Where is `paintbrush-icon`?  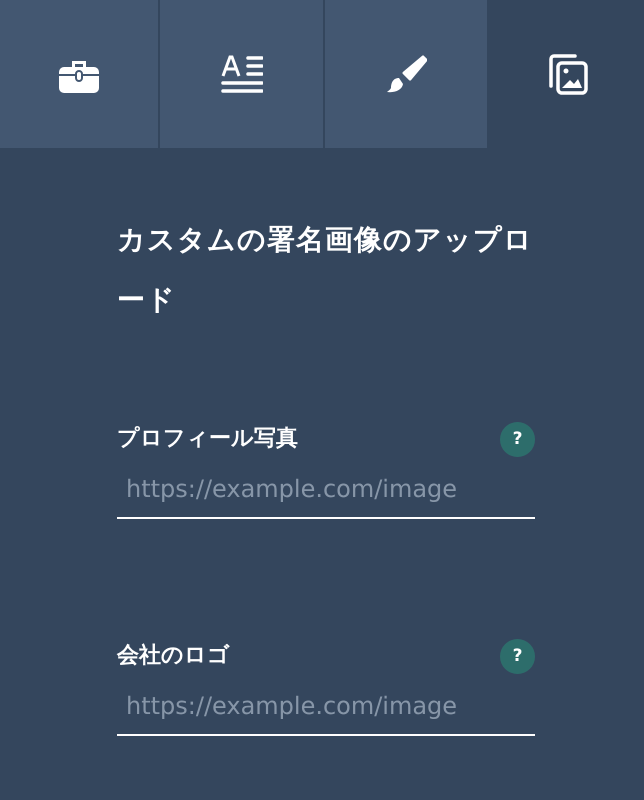 paintbrush-icon is located at coordinates (406, 74).